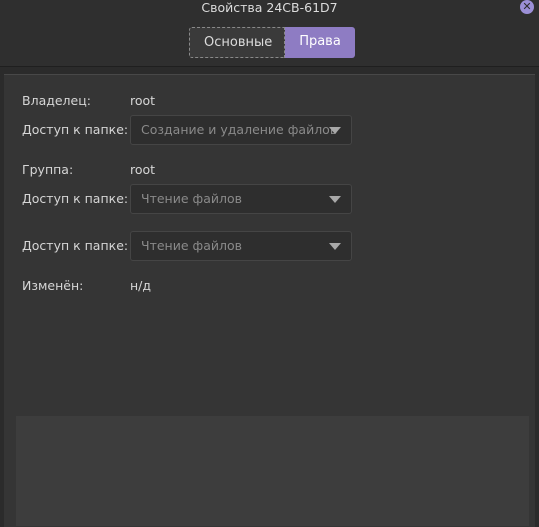 This screenshot has width=539, height=527. I want to click on tab-basic: Основные, so click(237, 42).